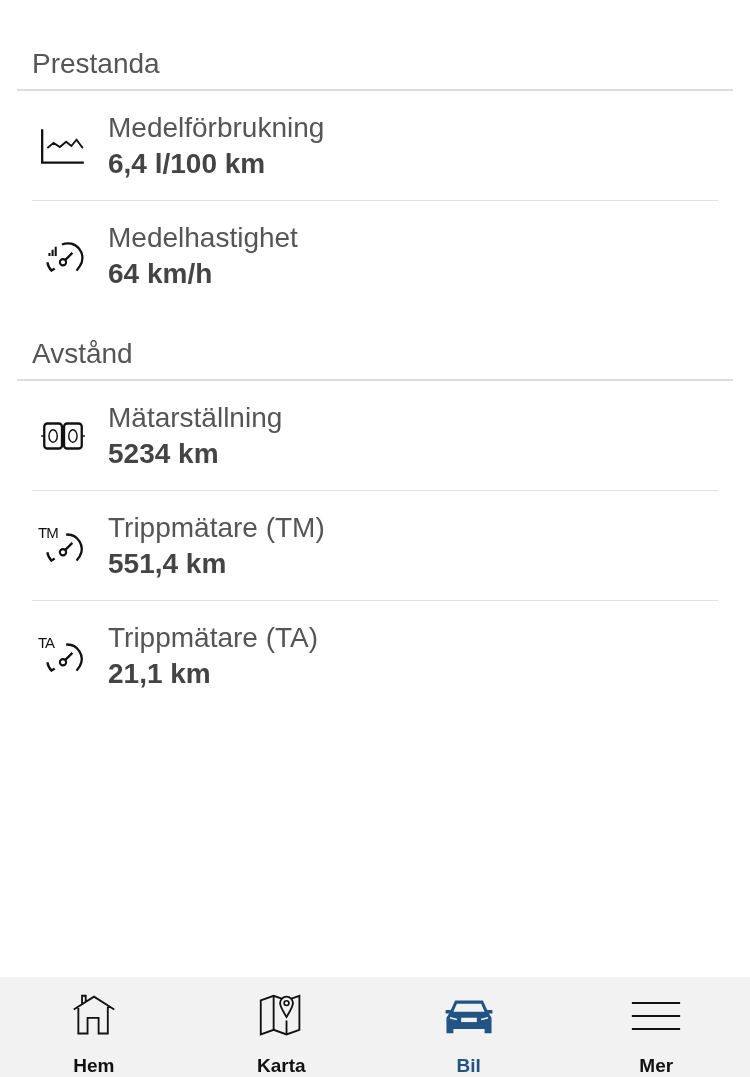 Image resolution: width=750 pixels, height=1077 pixels. What do you see at coordinates (216, 527) in the screenshot?
I see `metric-label: Trippmätare (TM)` at bounding box center [216, 527].